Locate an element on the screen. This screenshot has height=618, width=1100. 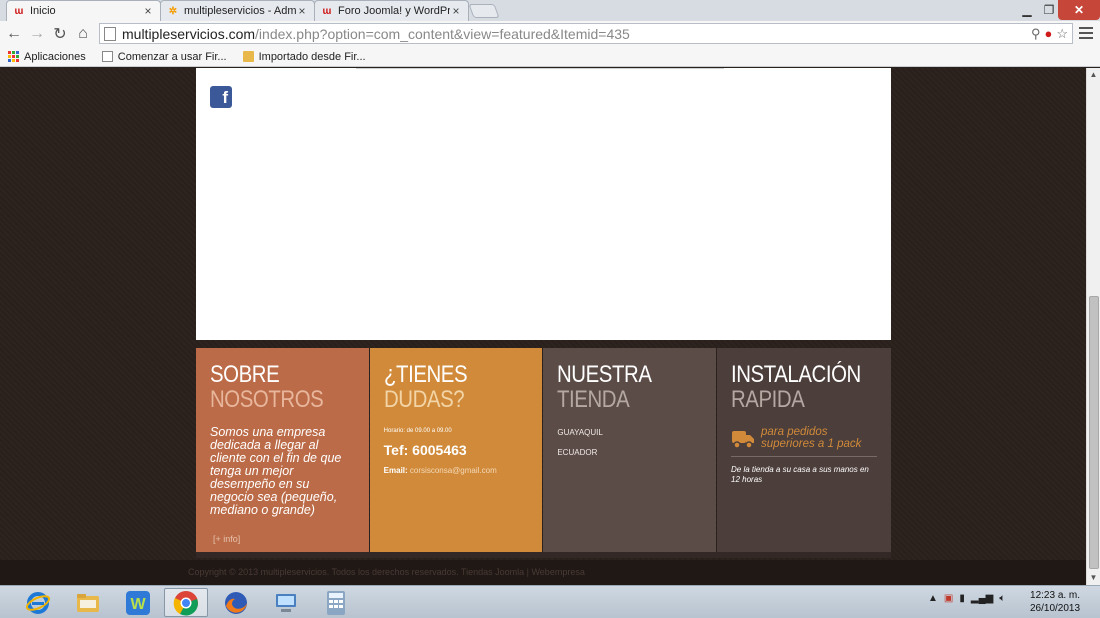
joomla-favicon-icon: ✲ is located at coordinates (173, 11).